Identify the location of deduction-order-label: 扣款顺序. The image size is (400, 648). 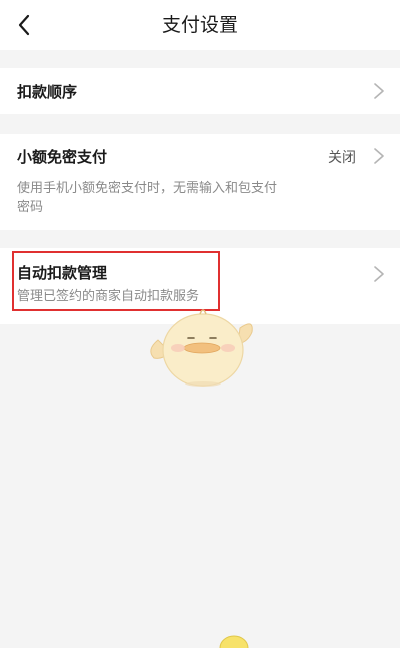
(47, 92).